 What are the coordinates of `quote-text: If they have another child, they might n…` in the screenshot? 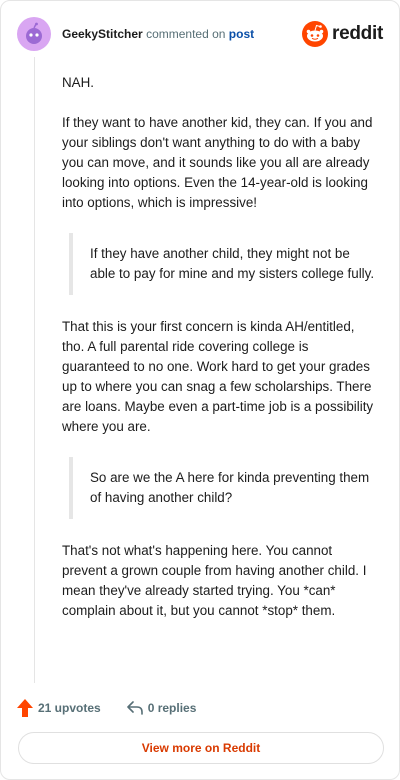 It's located at (232, 263).